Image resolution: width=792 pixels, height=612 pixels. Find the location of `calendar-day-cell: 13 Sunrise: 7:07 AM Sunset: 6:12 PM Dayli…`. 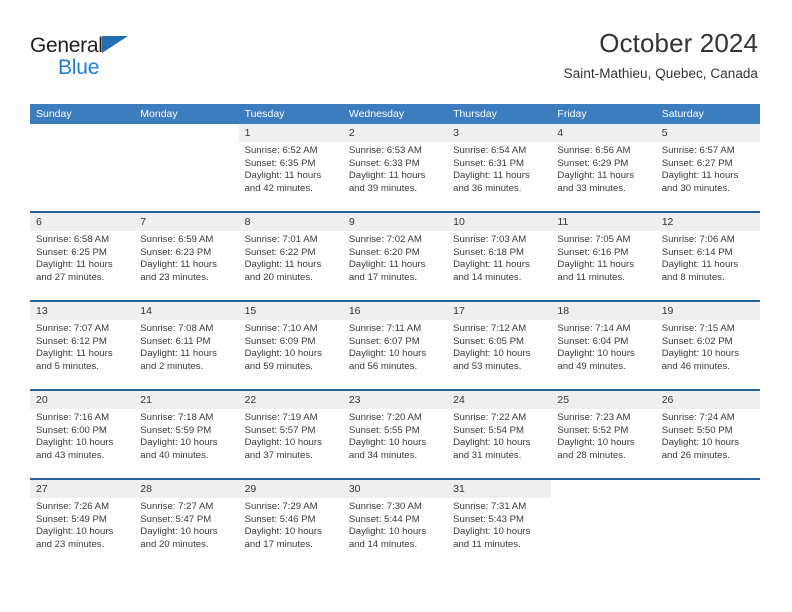

calendar-day-cell: 13 Sunrise: 7:07 AM Sunset: 6:12 PM Dayli… is located at coordinates (82, 345).